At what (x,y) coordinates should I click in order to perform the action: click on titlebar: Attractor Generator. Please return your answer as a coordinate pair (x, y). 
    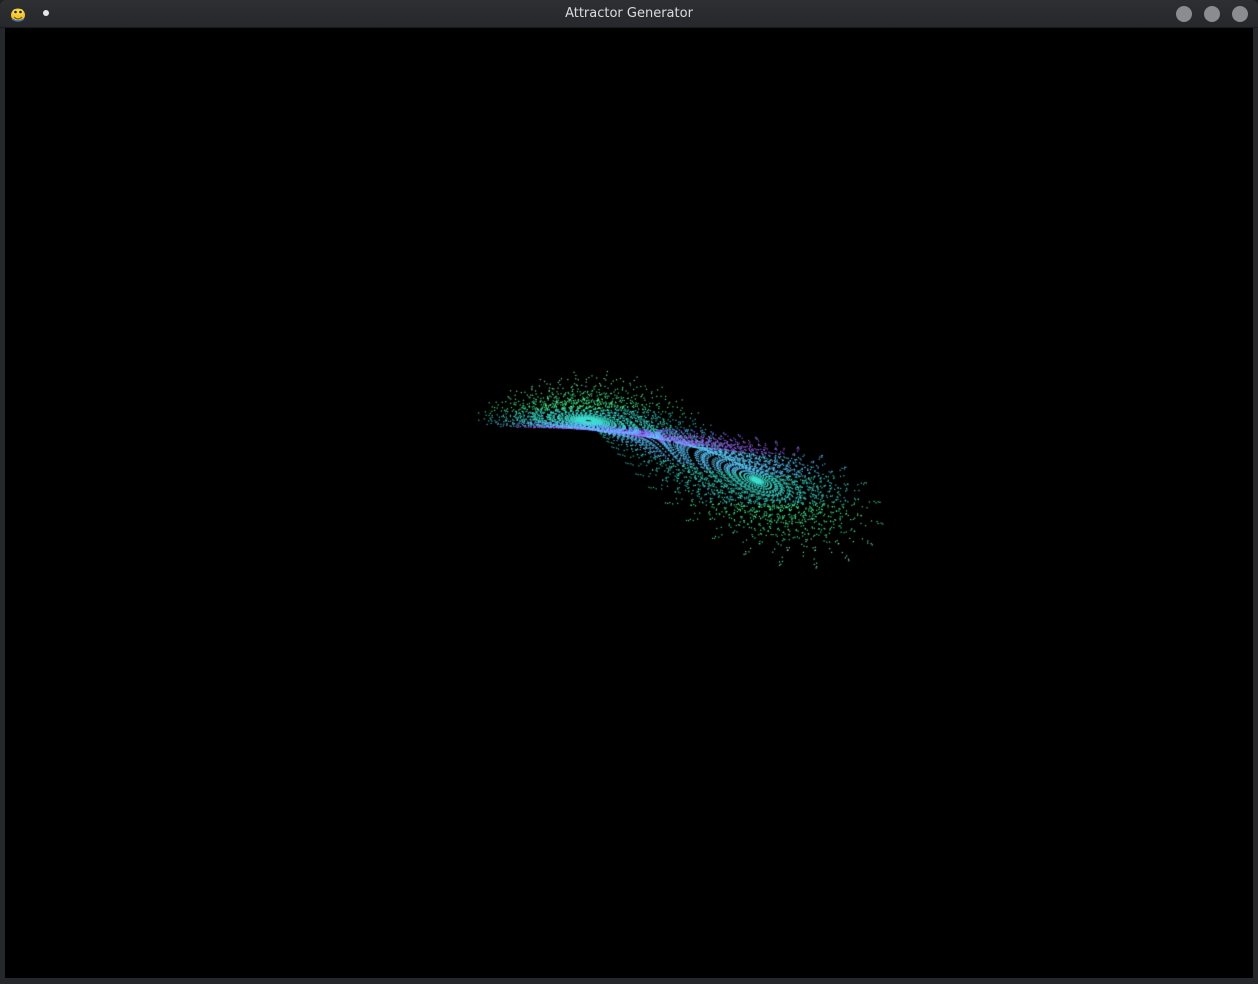
    Looking at the image, I should click on (629, 14).